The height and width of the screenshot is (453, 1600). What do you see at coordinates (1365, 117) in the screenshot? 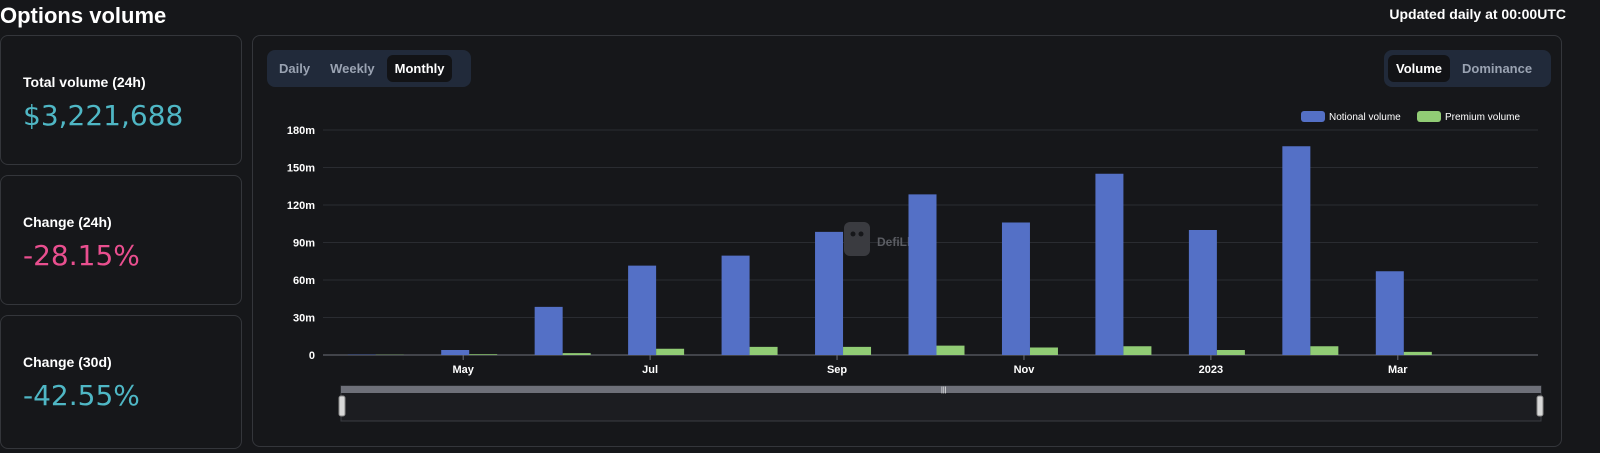
I see `legend-label: Notional volume` at bounding box center [1365, 117].